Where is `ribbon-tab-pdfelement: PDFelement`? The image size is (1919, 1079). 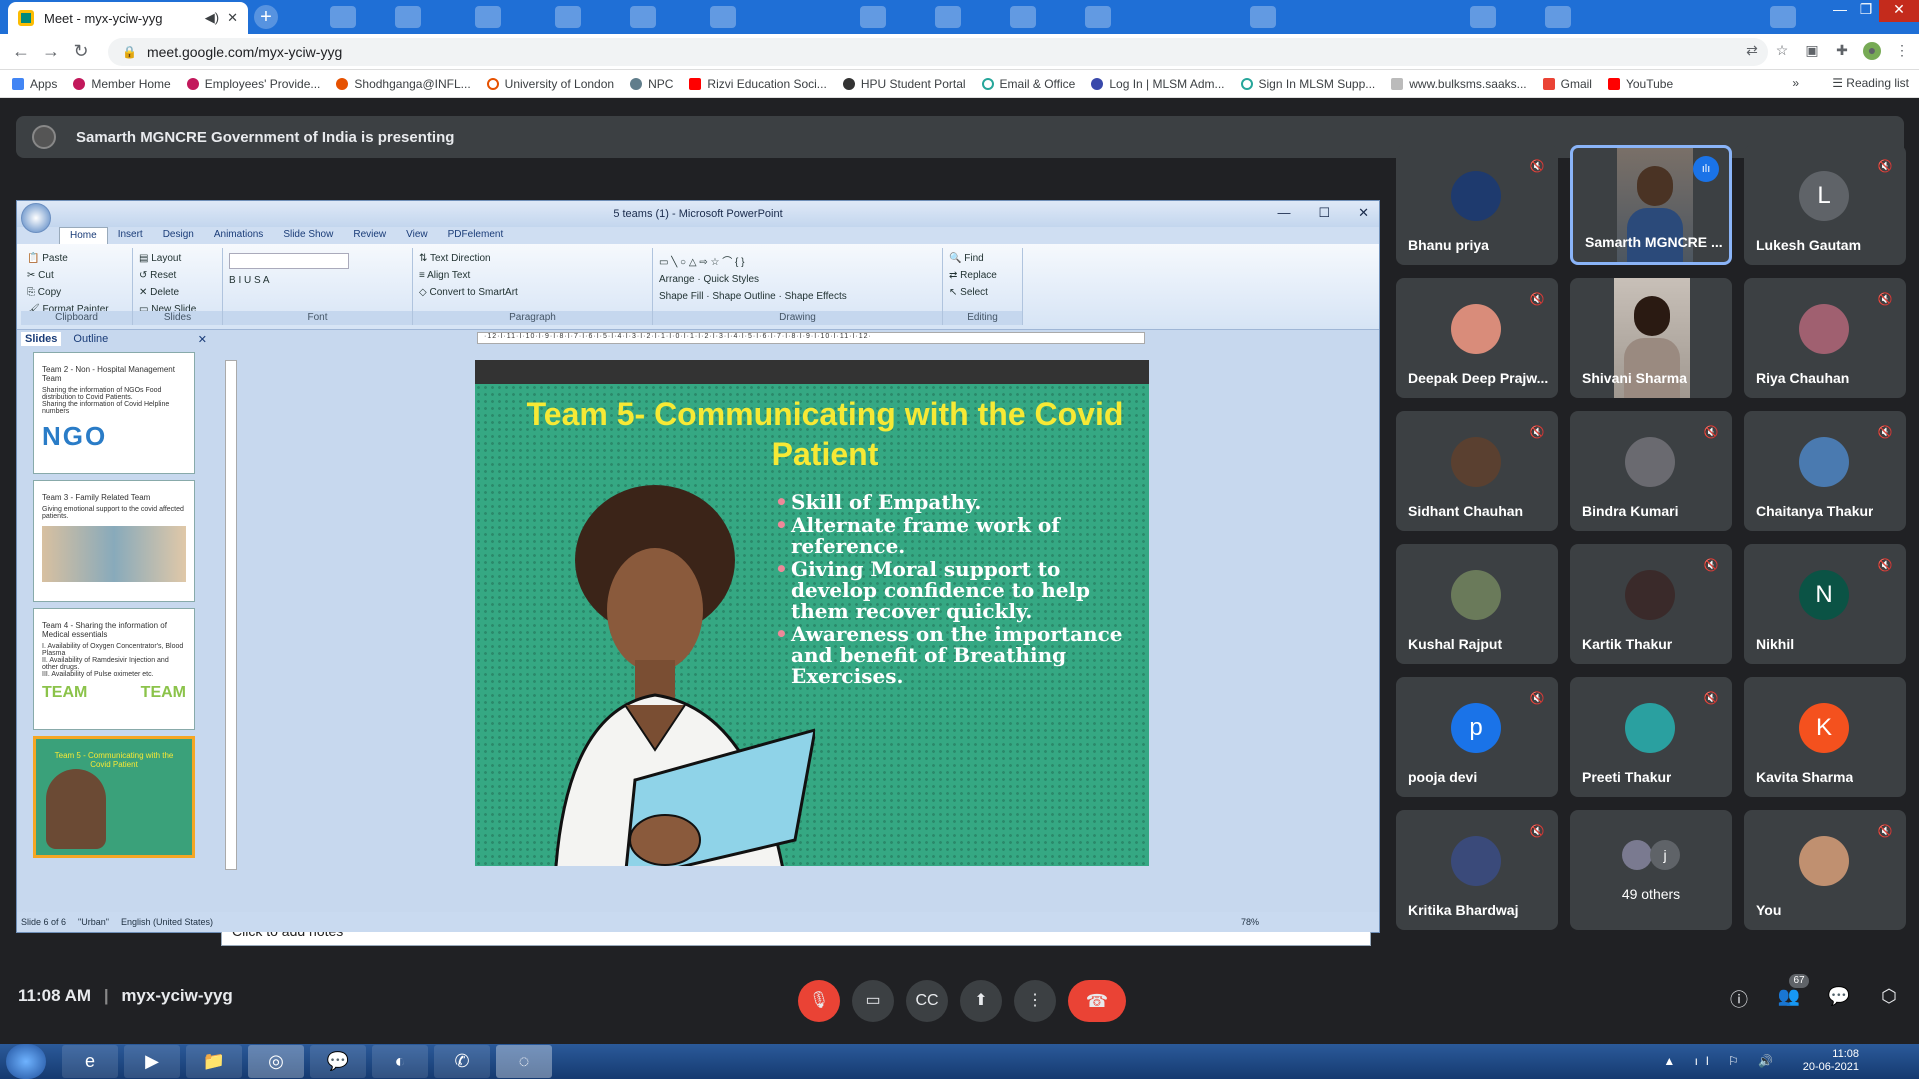 ribbon-tab-pdfelement: PDFelement is located at coordinates (476, 235).